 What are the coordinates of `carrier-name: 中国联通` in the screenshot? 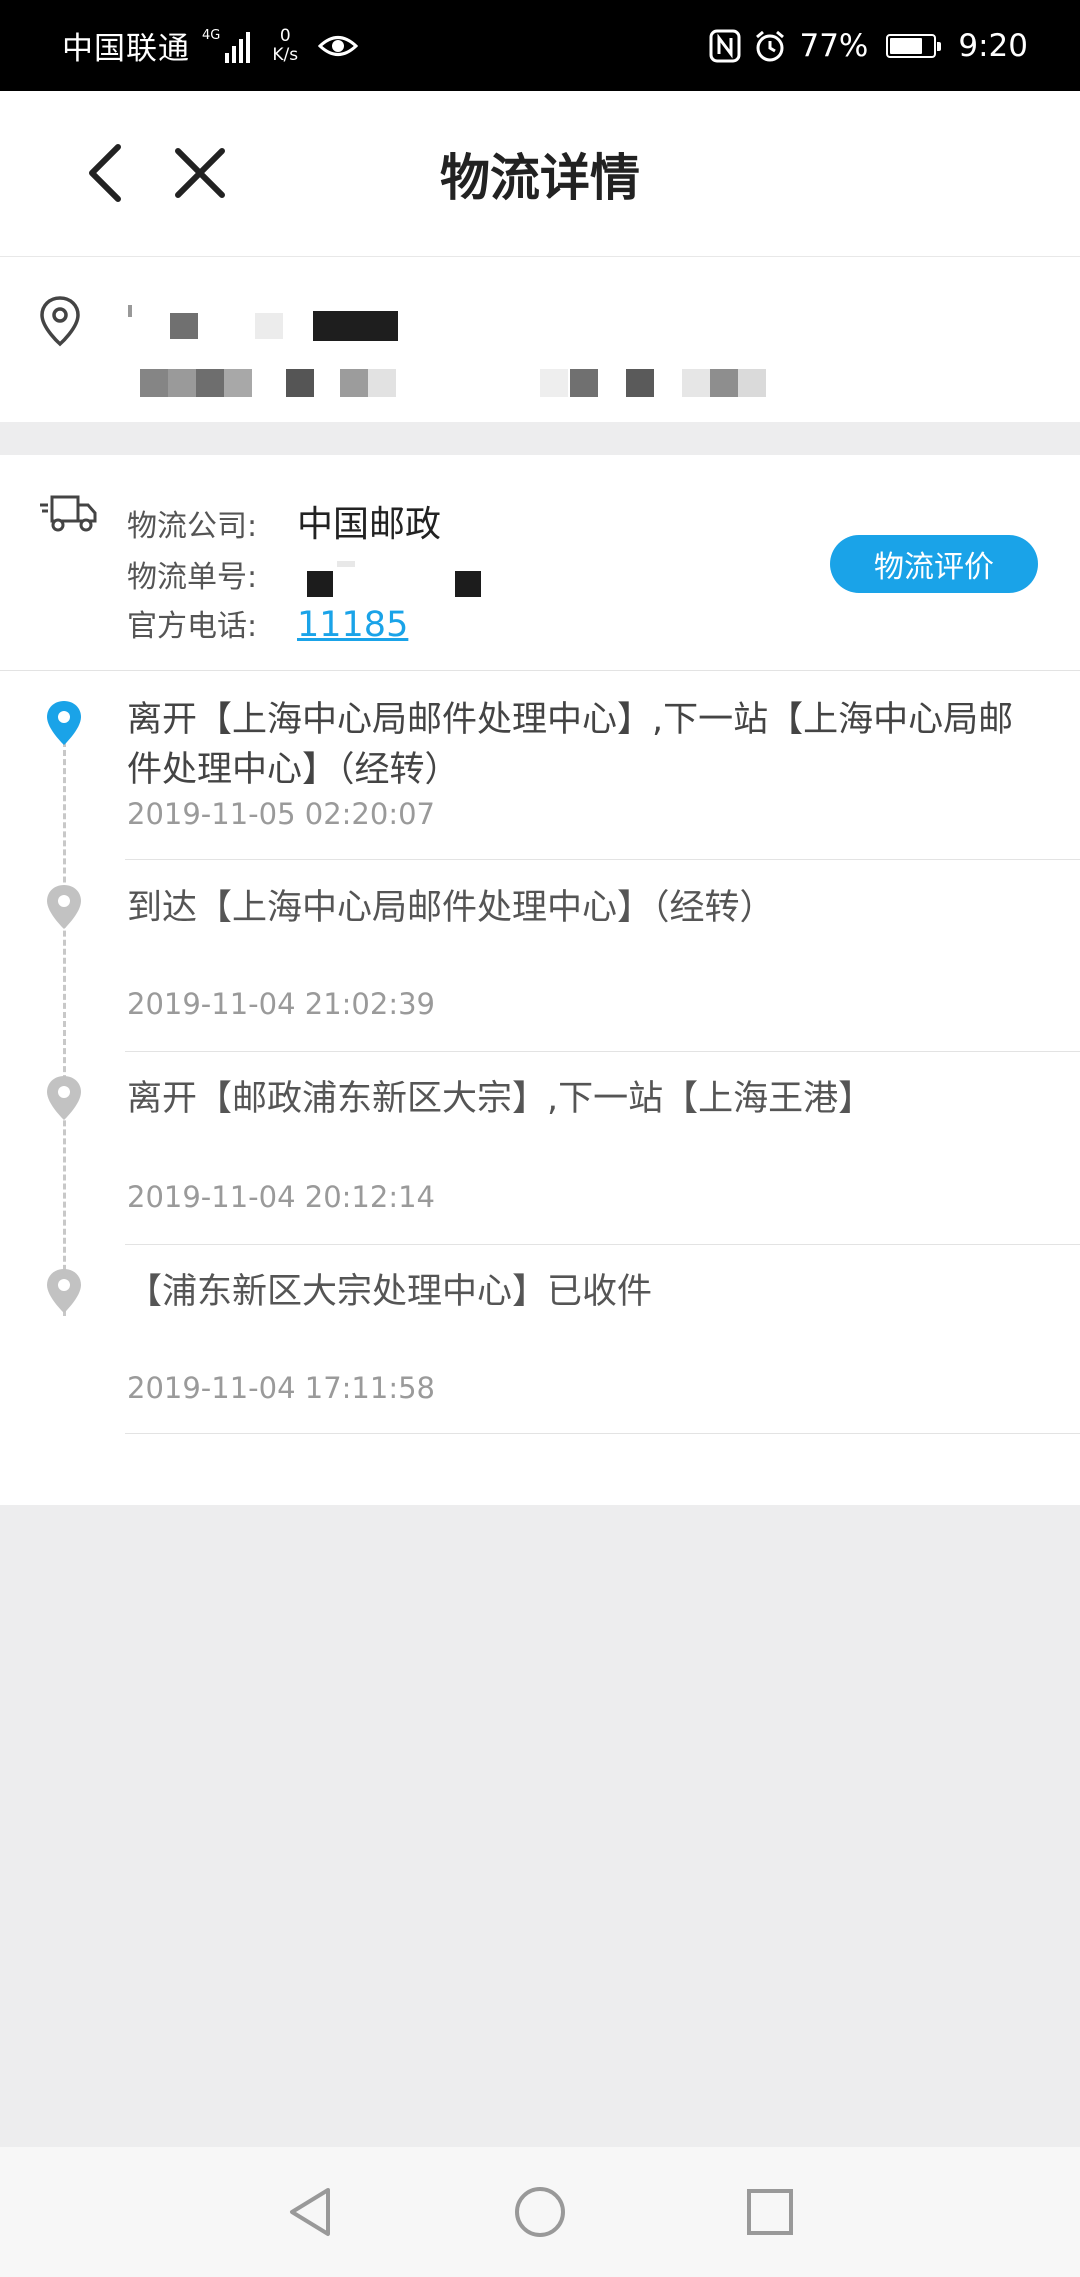 It's located at (126, 49).